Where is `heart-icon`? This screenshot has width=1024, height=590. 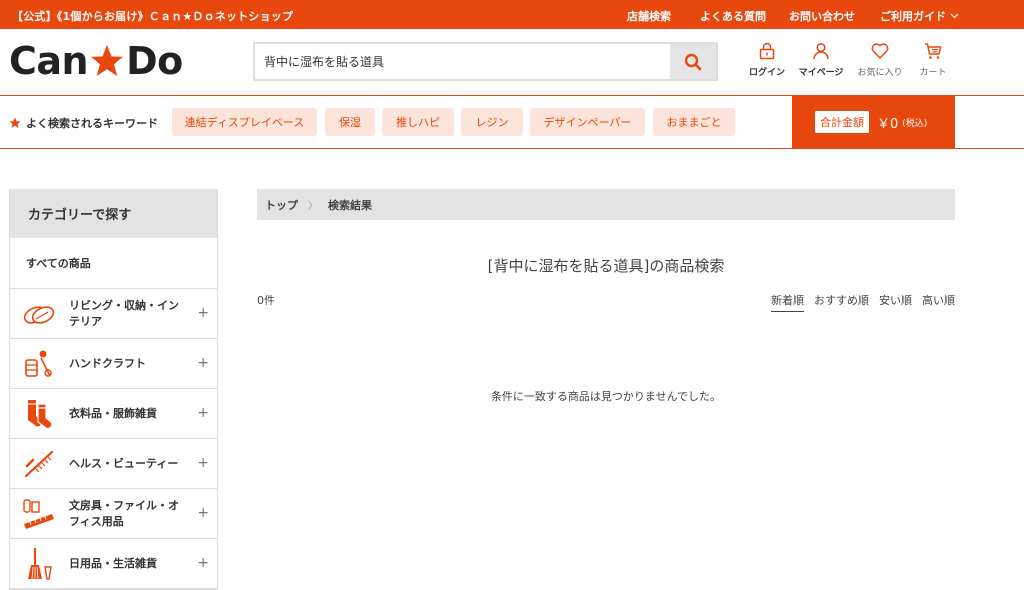
heart-icon is located at coordinates (880, 51).